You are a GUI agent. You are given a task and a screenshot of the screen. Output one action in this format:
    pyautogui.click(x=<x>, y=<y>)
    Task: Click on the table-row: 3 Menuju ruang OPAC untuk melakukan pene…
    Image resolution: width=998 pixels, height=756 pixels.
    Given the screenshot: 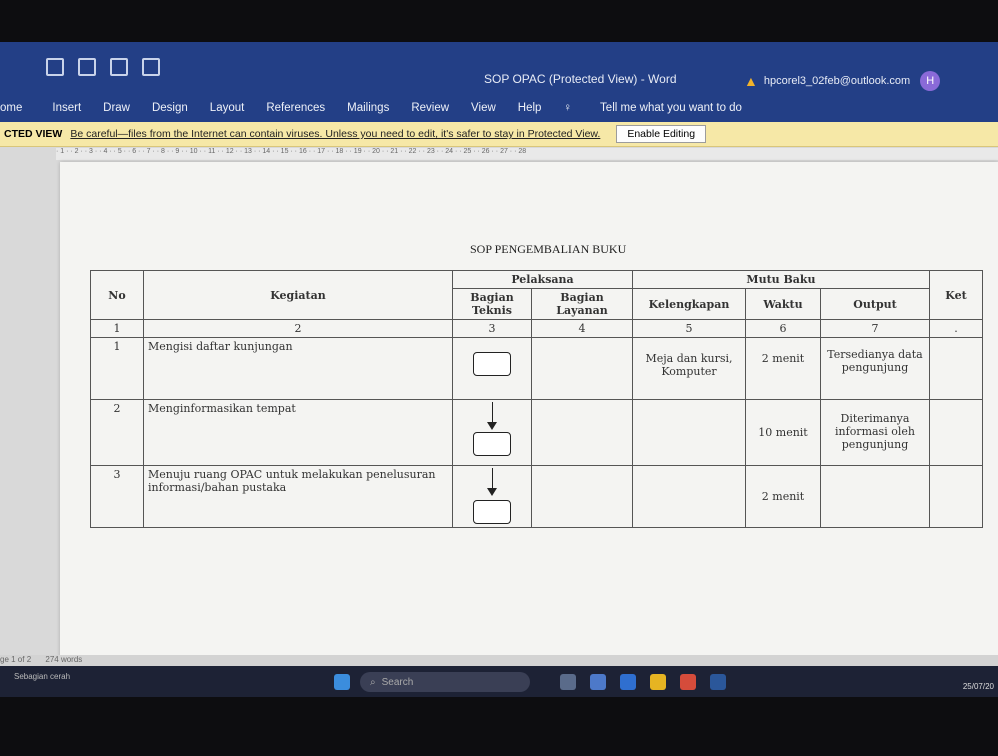 What is the action you would take?
    pyautogui.click(x=536, y=496)
    